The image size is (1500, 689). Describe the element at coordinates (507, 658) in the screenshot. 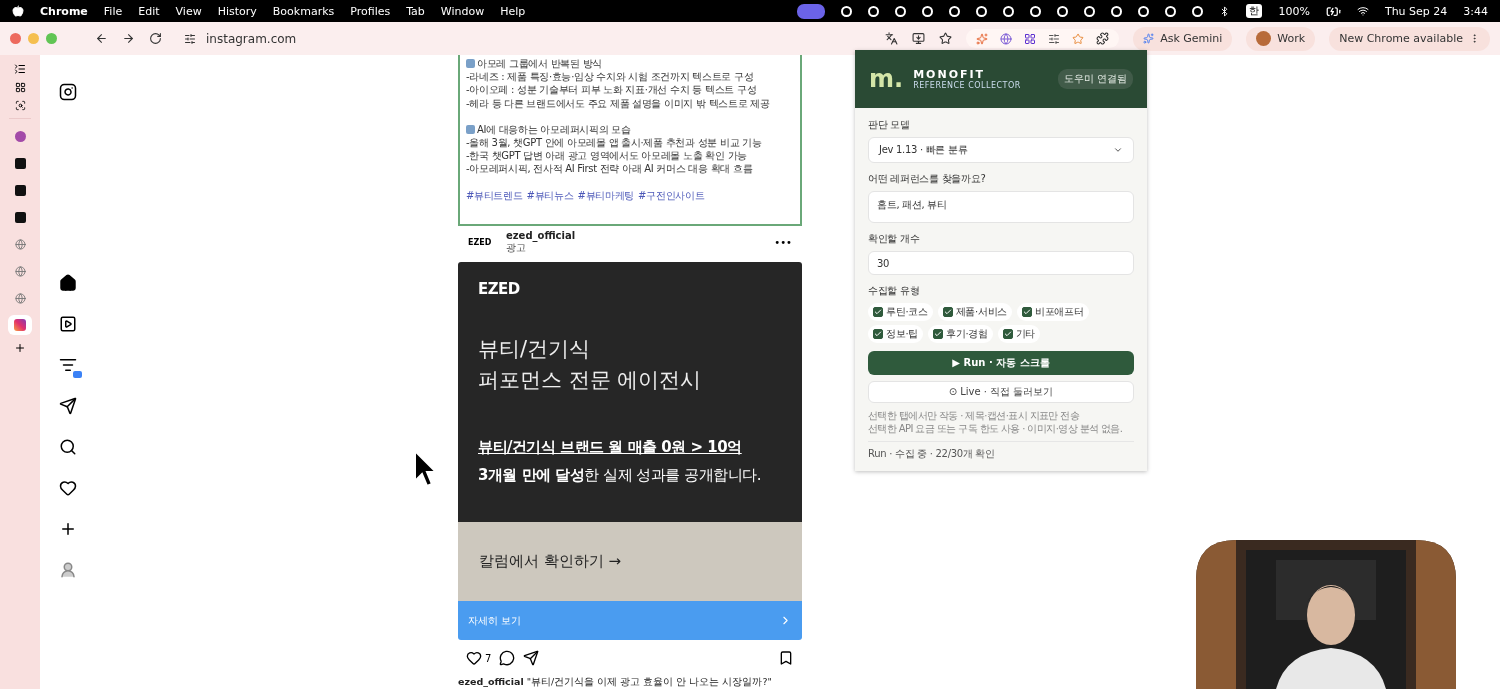

I see `comment-icon` at that location.